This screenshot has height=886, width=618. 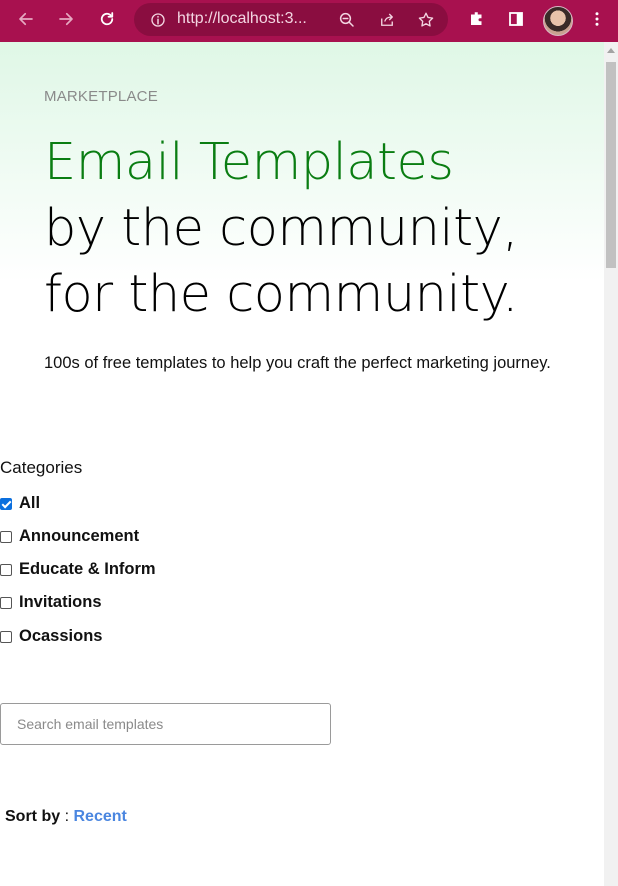 What do you see at coordinates (281, 294) in the screenshot?
I see `headline-line-3: for the community.` at bounding box center [281, 294].